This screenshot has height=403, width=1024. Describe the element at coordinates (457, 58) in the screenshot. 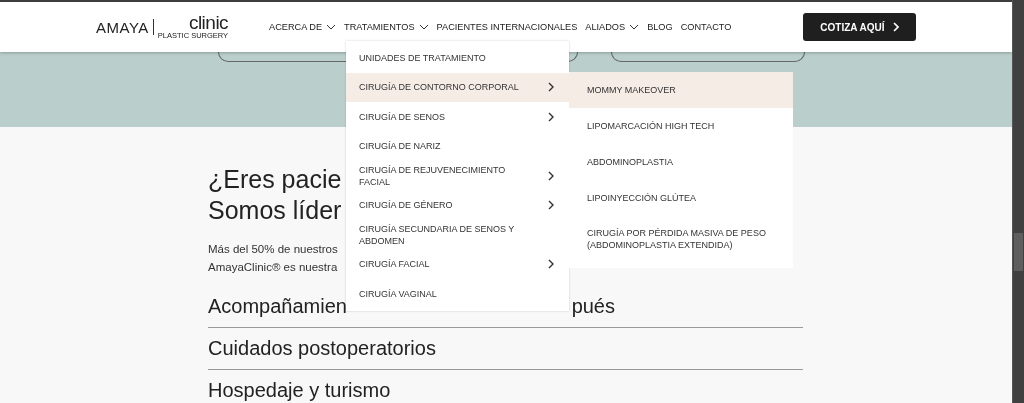

I see `menu-item: UNIDADES DE TRATAMIENTO` at that location.